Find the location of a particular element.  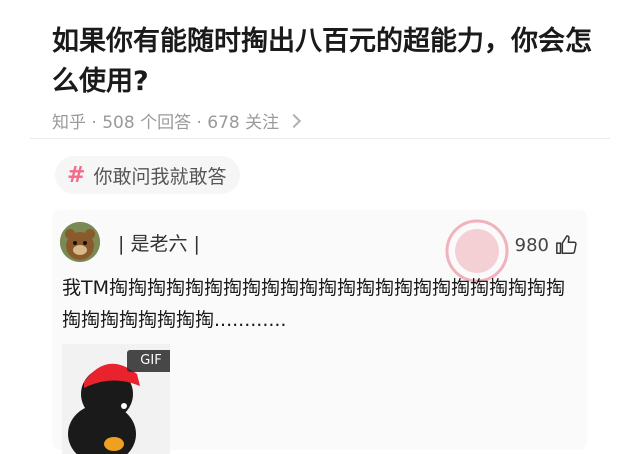

thumbs-up-icon is located at coordinates (566, 244).